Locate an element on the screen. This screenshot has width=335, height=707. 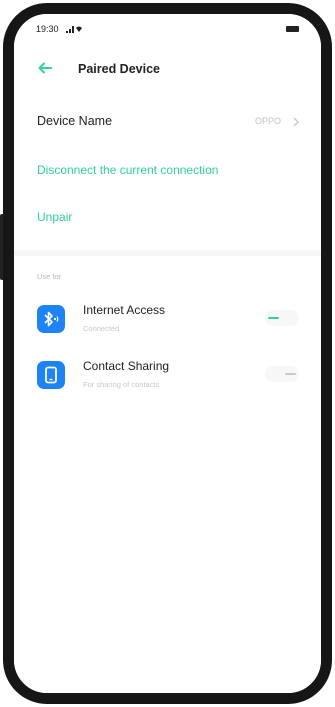
device-name-value: OPPO is located at coordinates (267, 121).